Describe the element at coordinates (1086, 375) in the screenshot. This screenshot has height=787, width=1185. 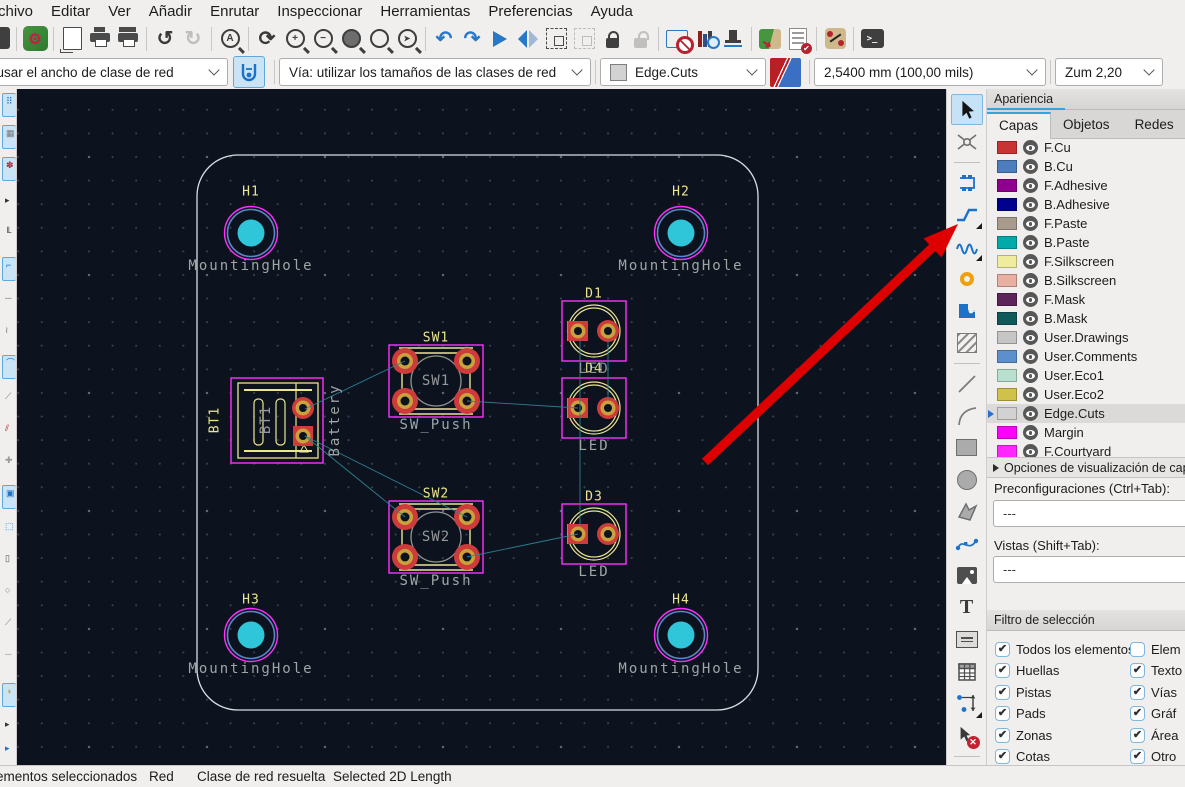
I see `layer-row: User.Eco1` at that location.